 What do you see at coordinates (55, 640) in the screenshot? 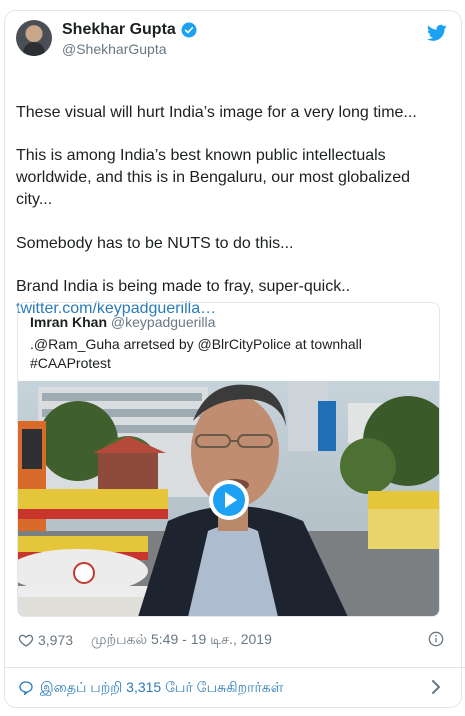
I see `like-count: 3,973` at bounding box center [55, 640].